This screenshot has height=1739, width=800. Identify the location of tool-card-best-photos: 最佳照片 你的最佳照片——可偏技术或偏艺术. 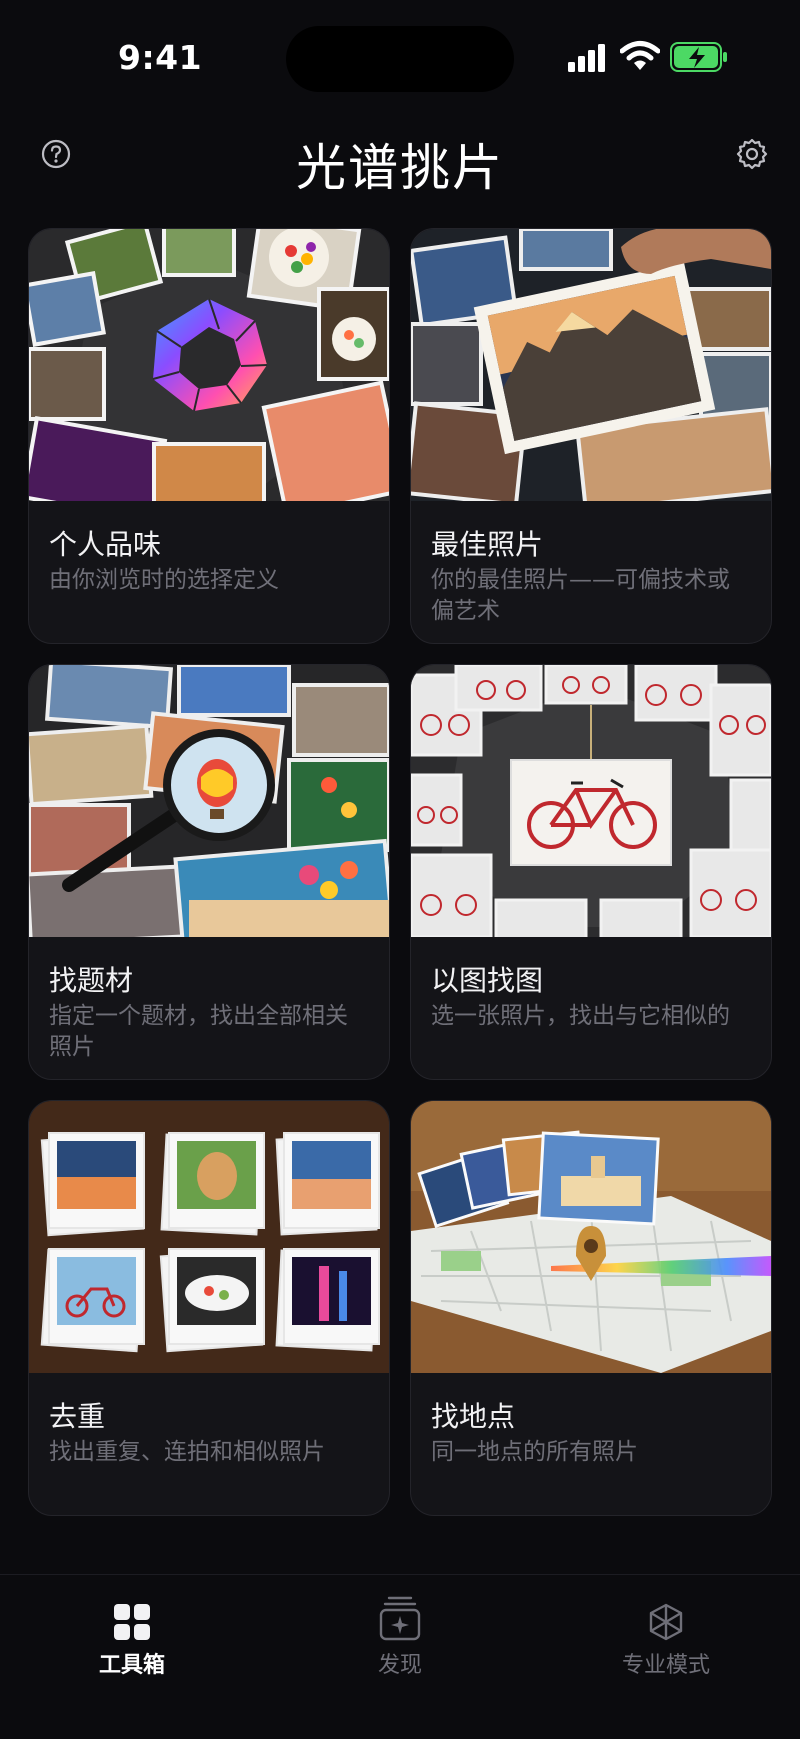
(591, 436).